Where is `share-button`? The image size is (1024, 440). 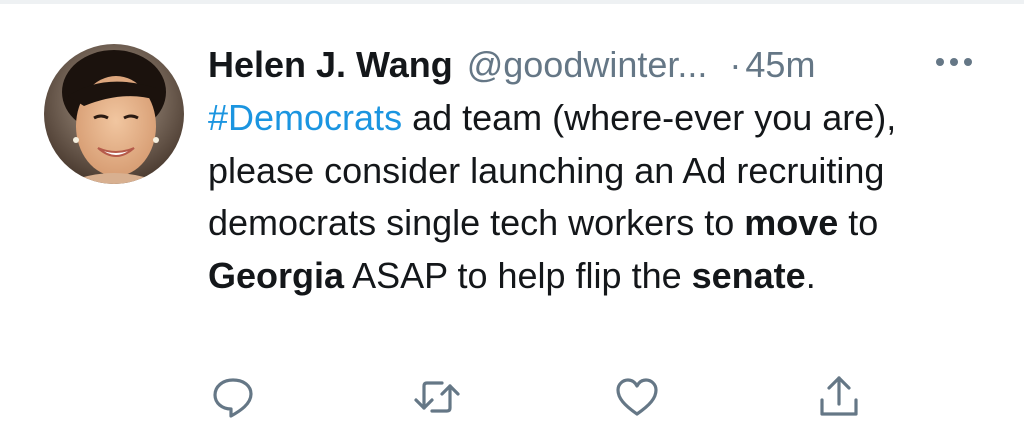 share-button is located at coordinates (839, 397).